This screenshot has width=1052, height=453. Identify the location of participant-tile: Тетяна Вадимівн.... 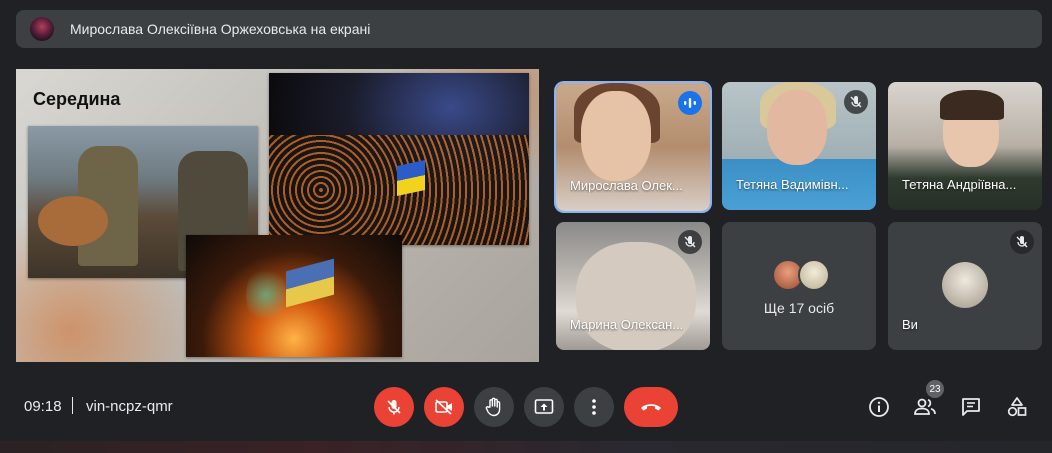
(799, 146).